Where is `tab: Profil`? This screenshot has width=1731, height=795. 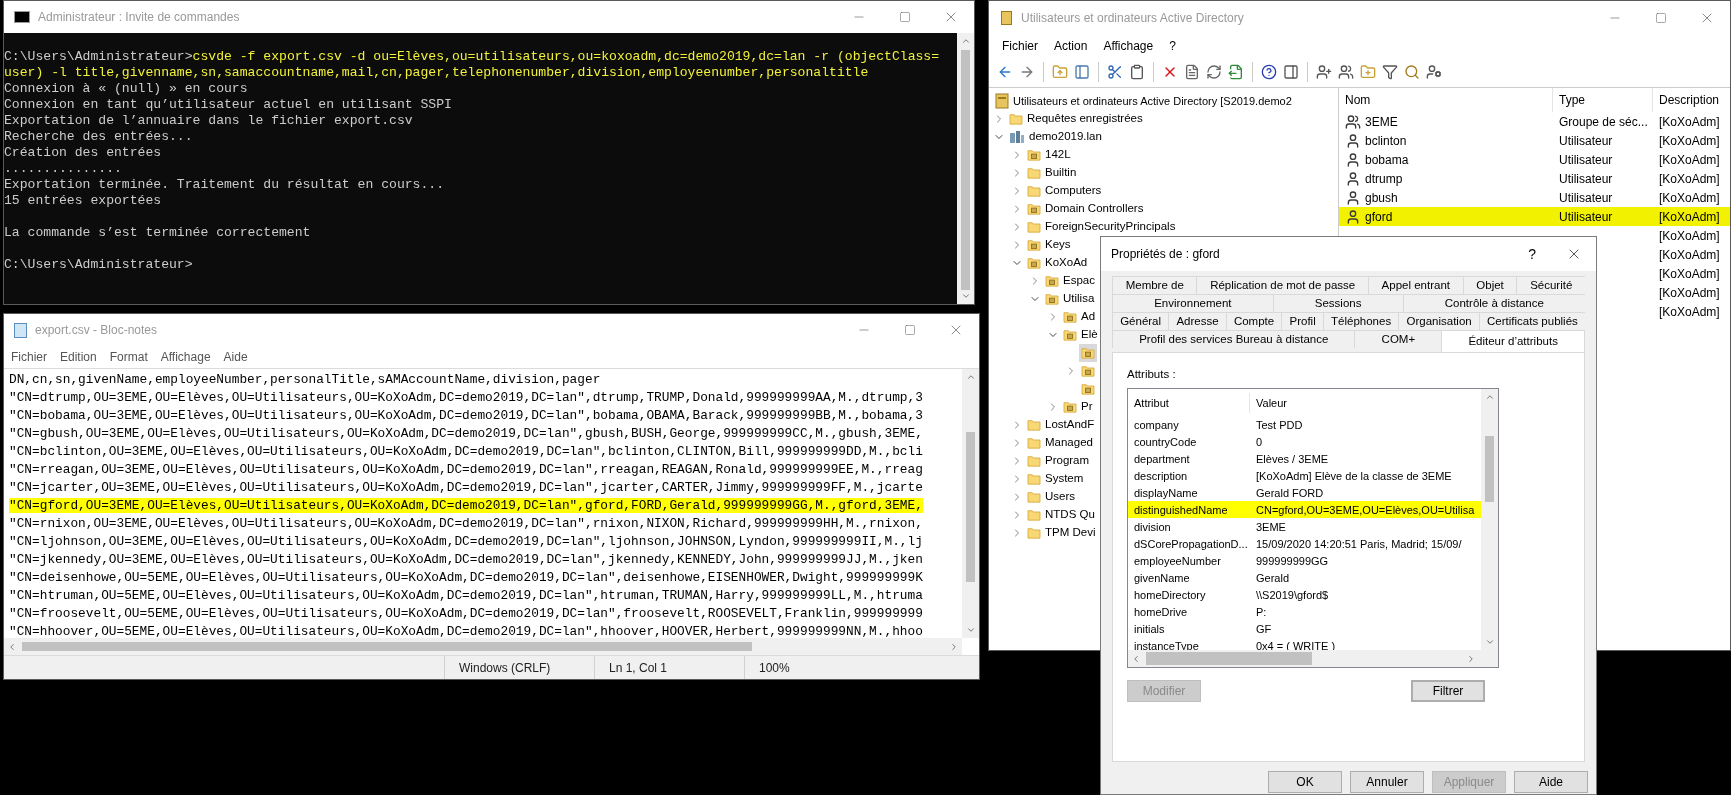 tab: Profil is located at coordinates (1302, 321).